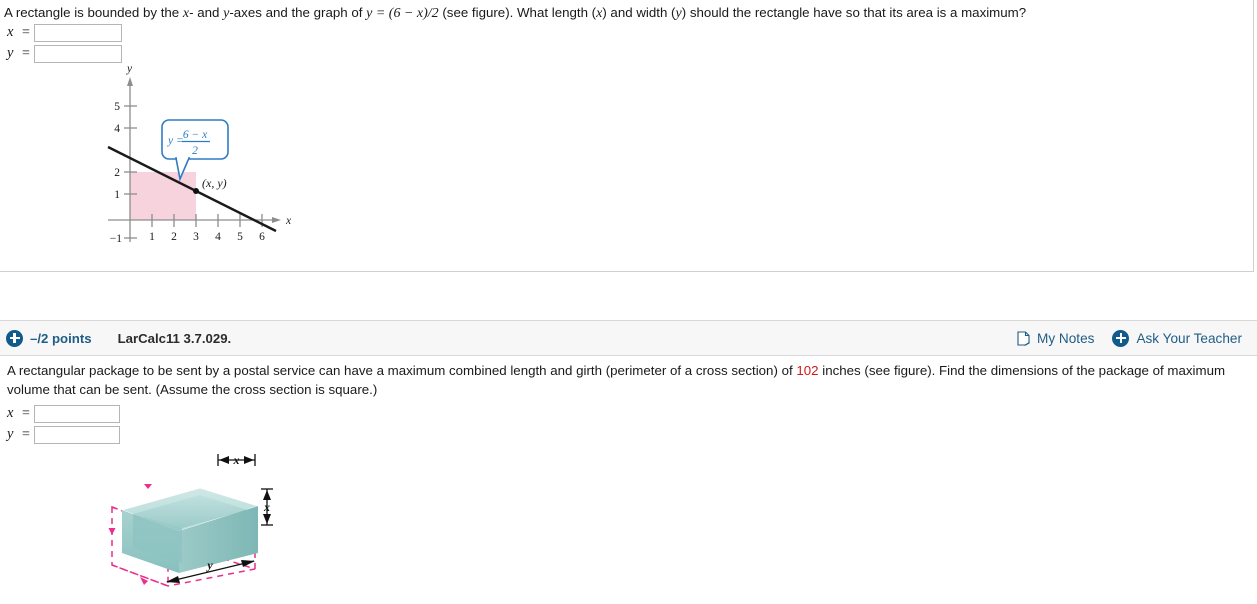  I want to click on dim-top-label: x, so click(236, 460).